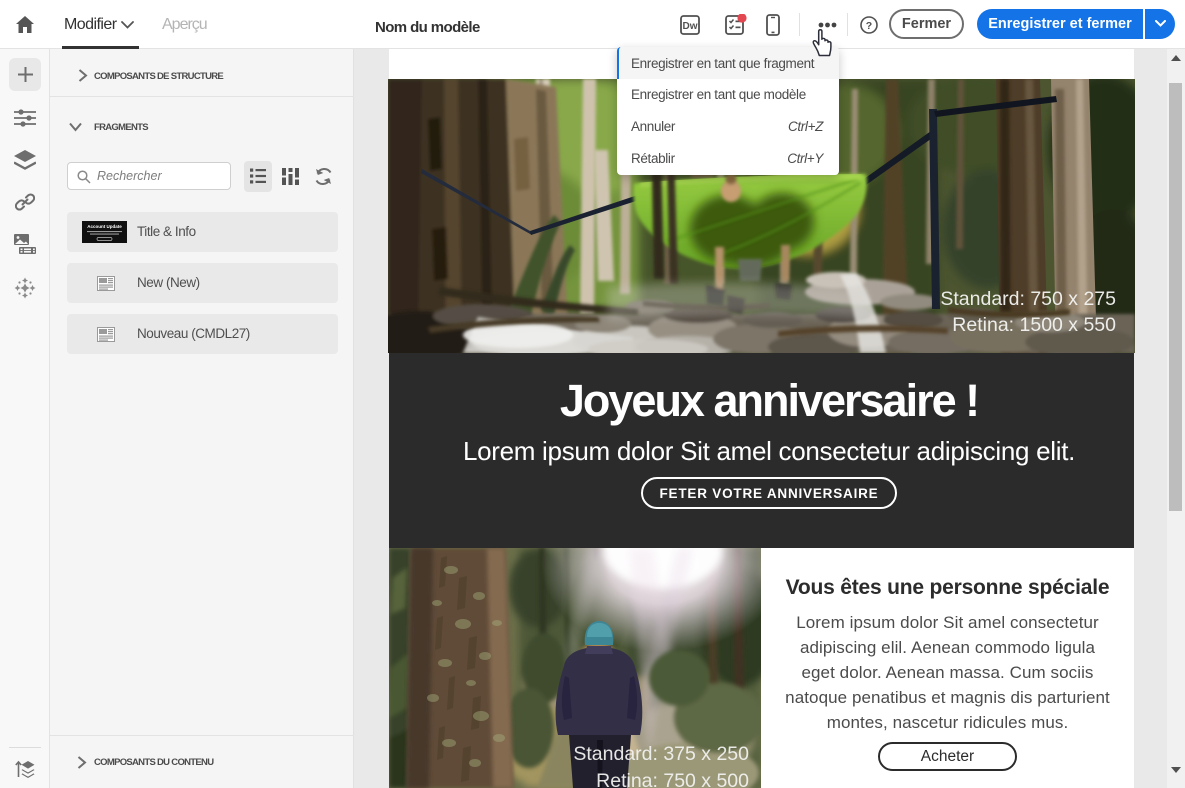  I want to click on svg-text: Dw, so click(690, 26).